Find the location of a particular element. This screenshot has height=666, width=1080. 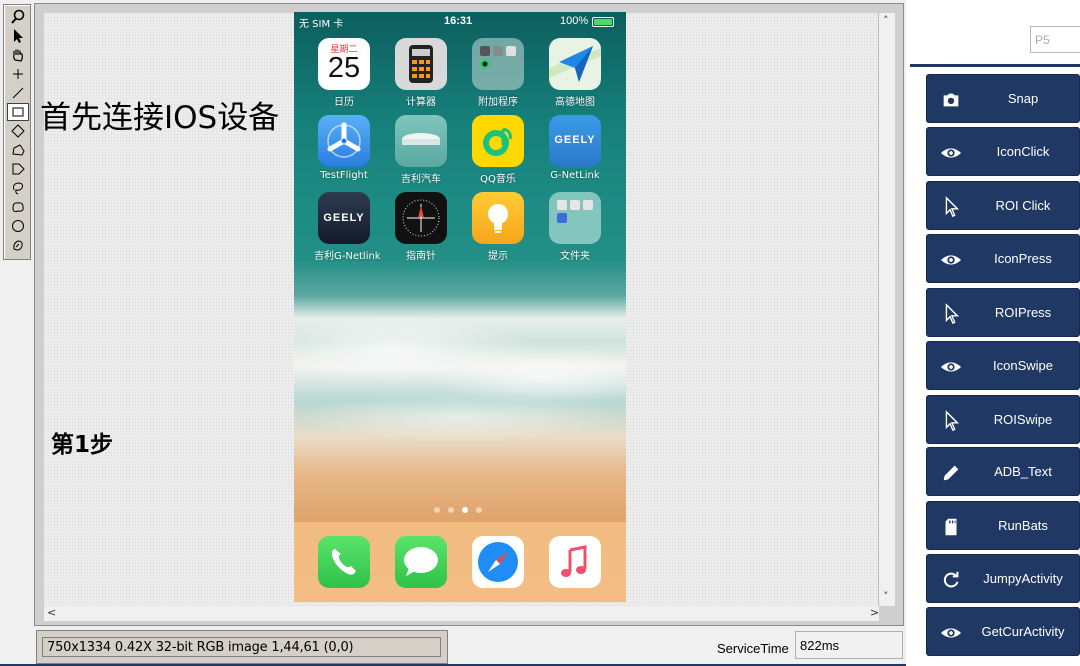

dock-music is located at coordinates (575, 562).